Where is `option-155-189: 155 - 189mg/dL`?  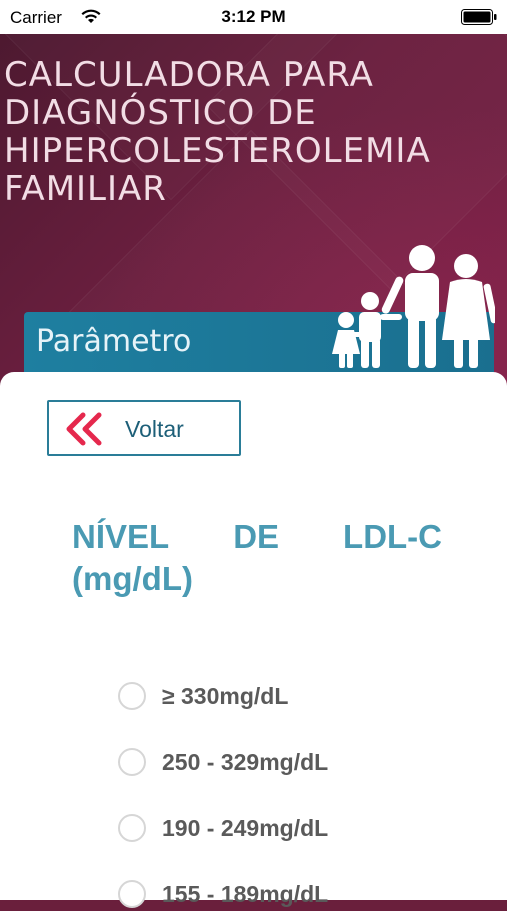 option-155-189: 155 - 189mg/dL is located at coordinates (223, 894).